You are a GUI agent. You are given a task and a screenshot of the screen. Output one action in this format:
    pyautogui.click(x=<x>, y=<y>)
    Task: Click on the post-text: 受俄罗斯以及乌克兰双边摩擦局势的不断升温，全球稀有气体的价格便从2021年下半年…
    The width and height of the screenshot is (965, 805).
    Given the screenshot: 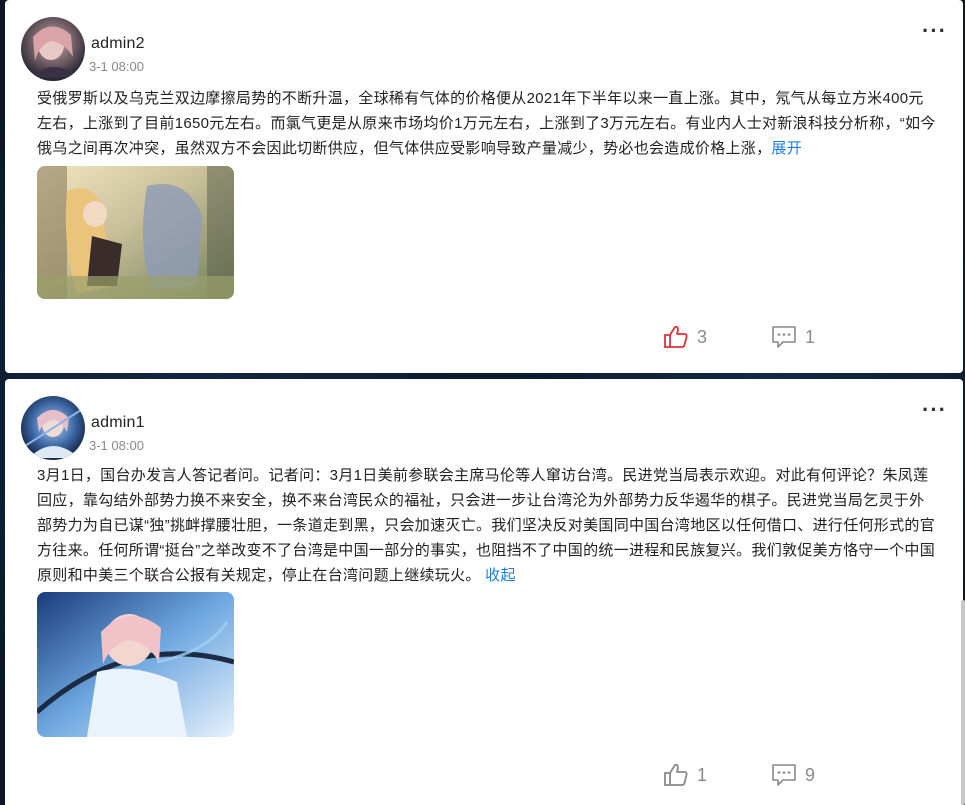 What is the action you would take?
    pyautogui.click(x=487, y=123)
    